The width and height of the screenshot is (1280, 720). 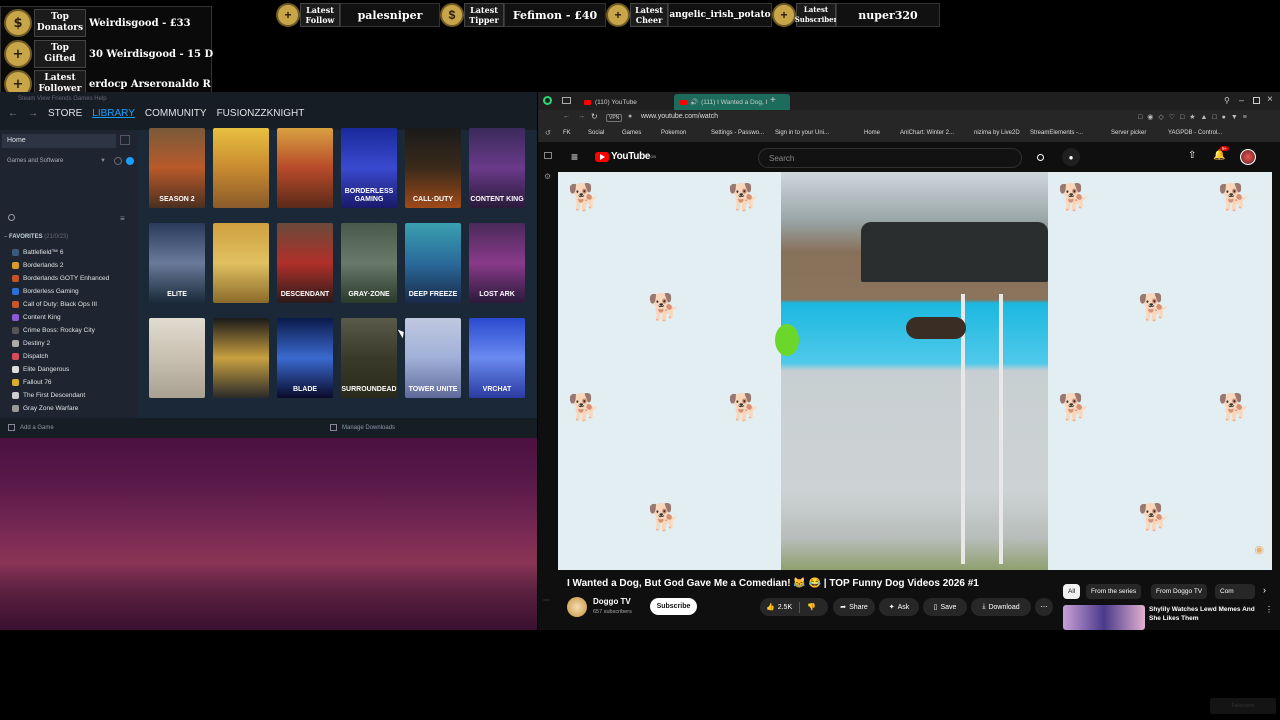 What do you see at coordinates (548, 155) in the screenshot?
I see `sidebar-panel-icon` at bounding box center [548, 155].